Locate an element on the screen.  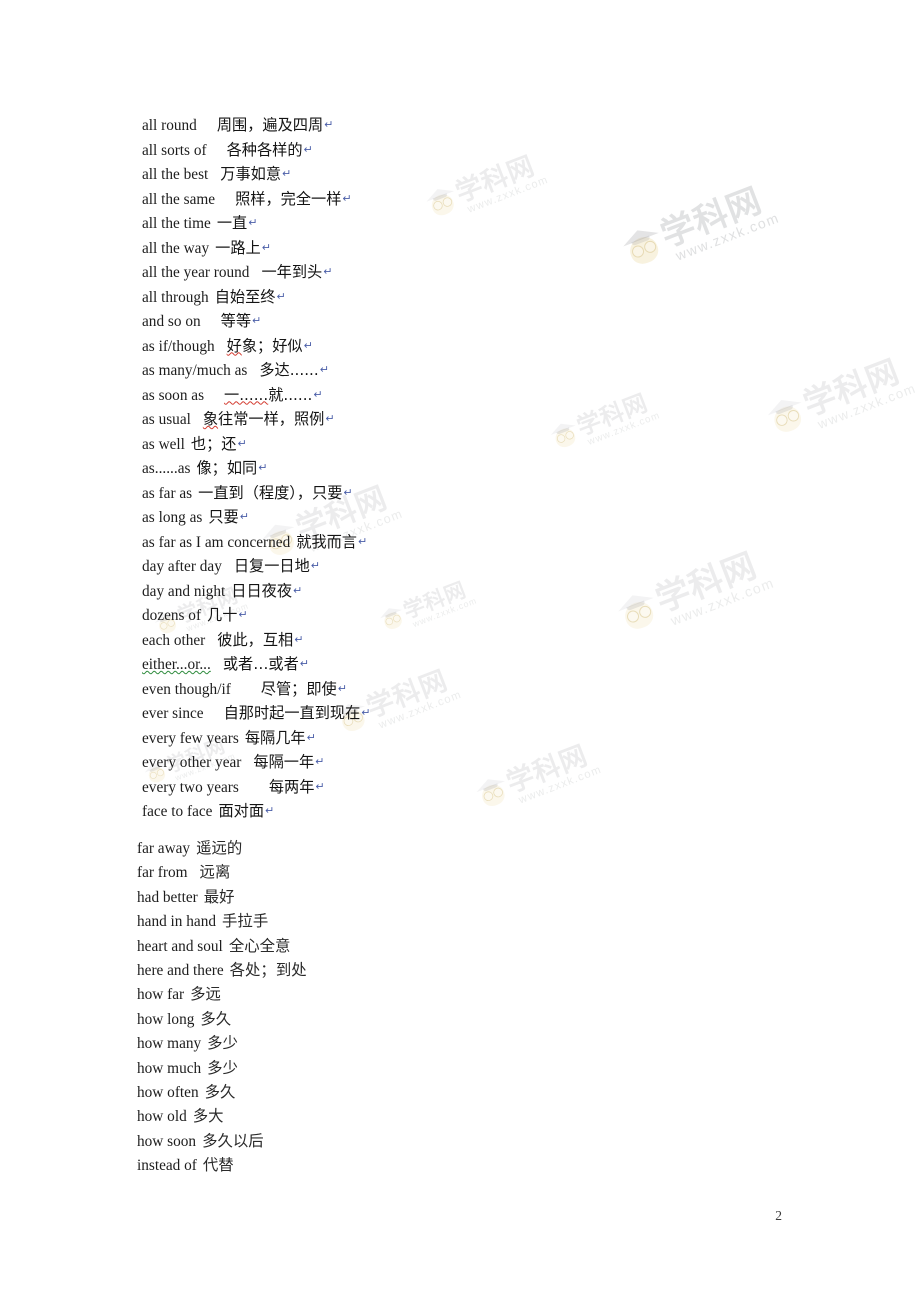
phrase-chinese: 彼此，互相 is located at coordinates (255, 639).